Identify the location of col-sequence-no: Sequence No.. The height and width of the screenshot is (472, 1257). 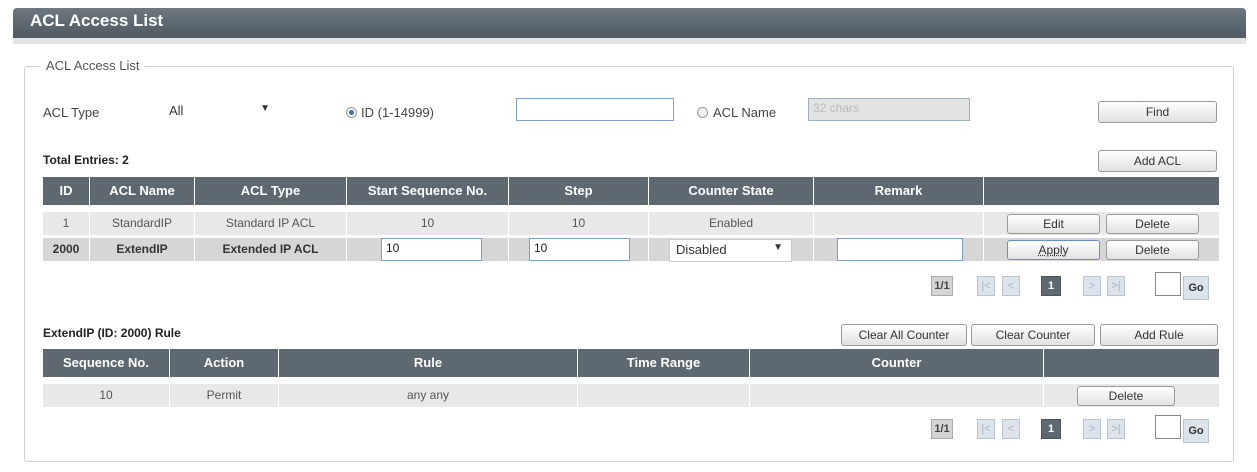
(106, 363).